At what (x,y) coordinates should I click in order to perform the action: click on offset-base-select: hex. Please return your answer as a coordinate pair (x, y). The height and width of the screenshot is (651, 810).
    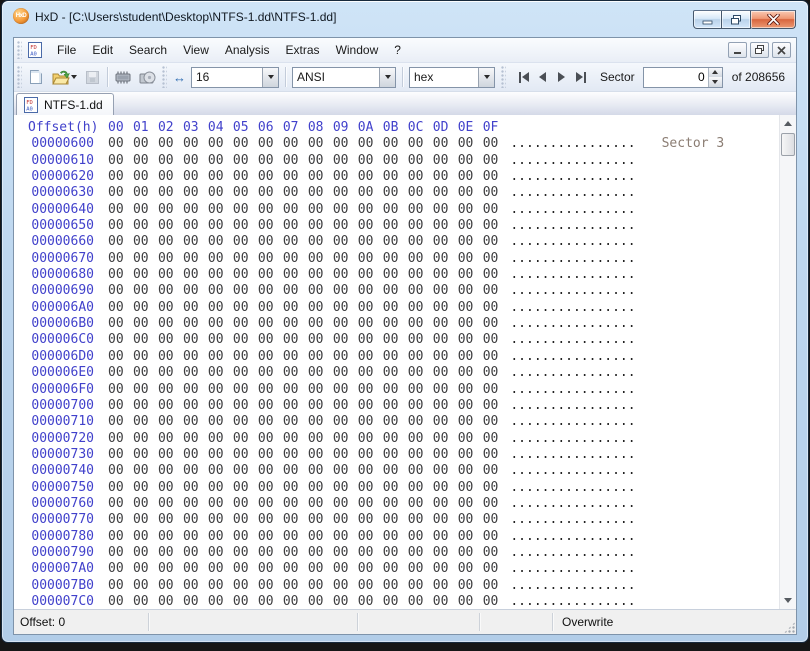
    Looking at the image, I should click on (452, 77).